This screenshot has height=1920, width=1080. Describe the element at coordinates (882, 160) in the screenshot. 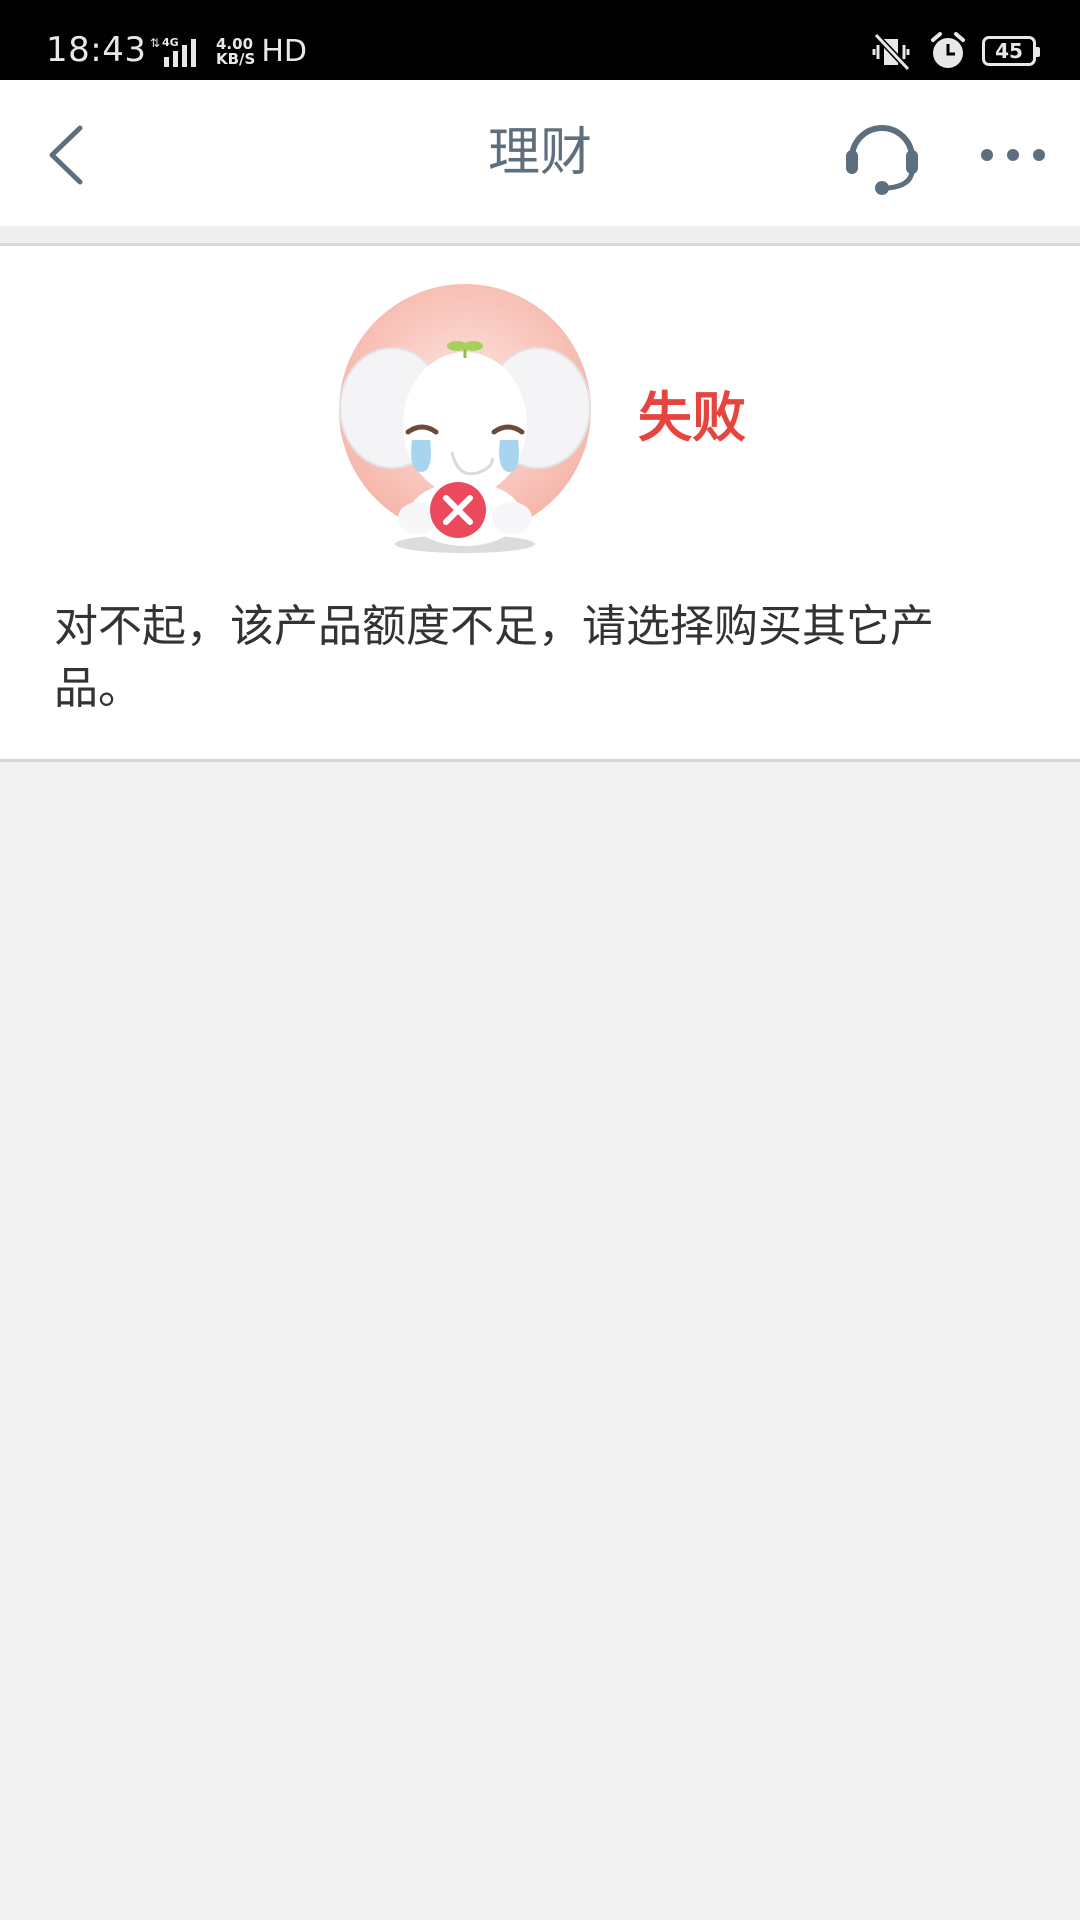

I see `headset-icon` at that location.